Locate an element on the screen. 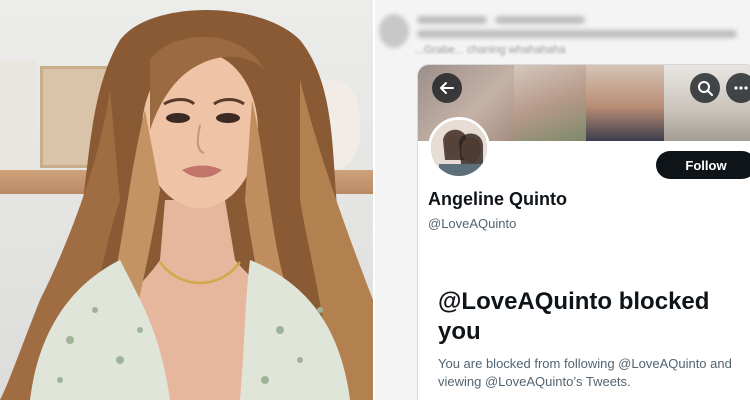 The height and width of the screenshot is (400, 750). blocked-title: @LoveAQuinto blocked you is located at coordinates (574, 316).